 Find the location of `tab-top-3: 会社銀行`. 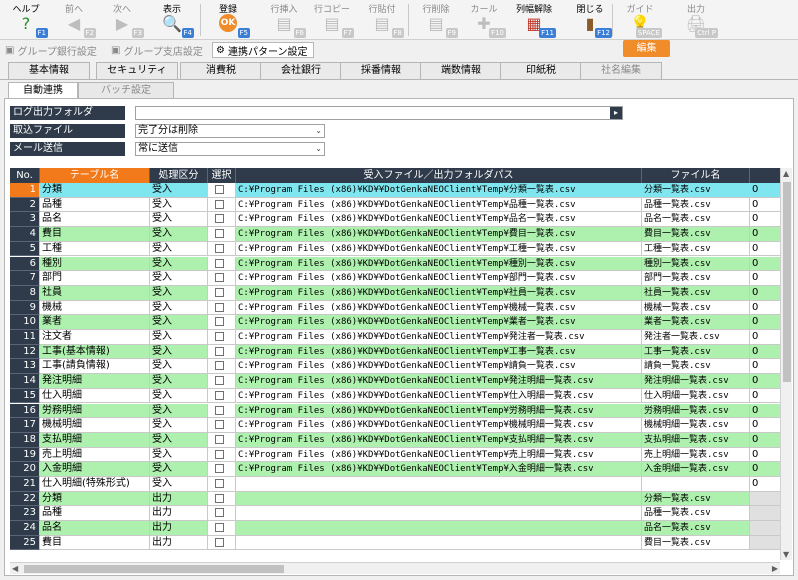

tab-top-3: 会社銀行 is located at coordinates (301, 70).